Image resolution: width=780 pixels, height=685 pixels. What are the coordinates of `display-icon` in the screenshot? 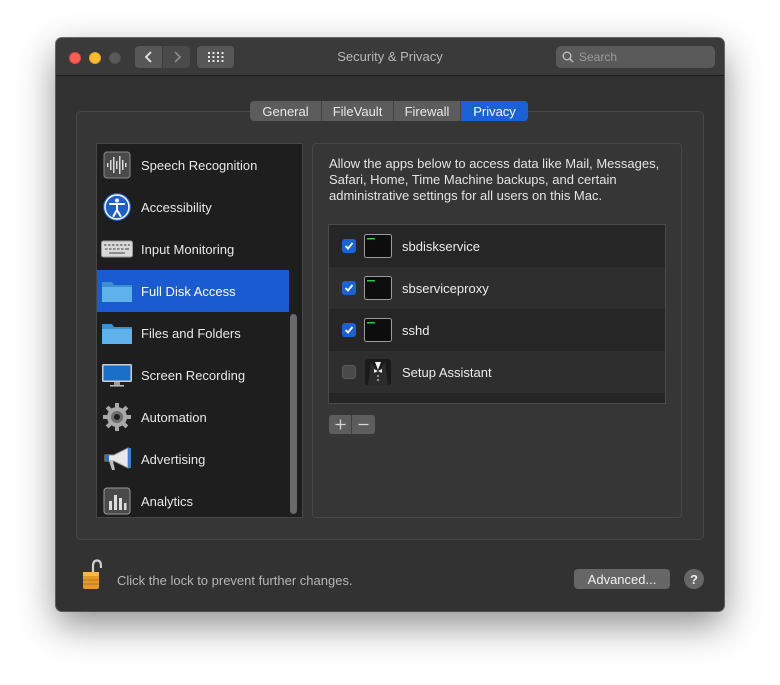 It's located at (117, 375).